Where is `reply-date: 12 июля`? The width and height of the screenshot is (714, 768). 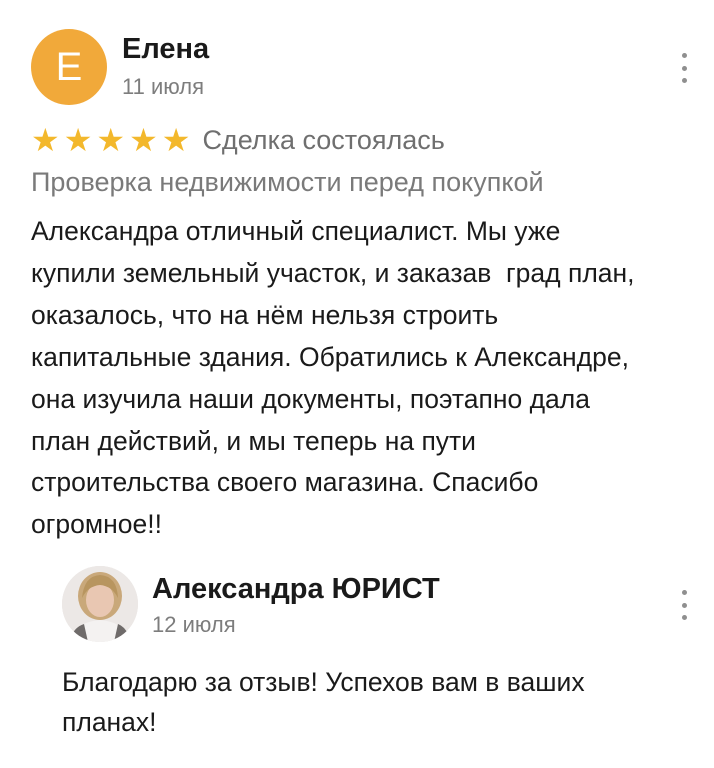
reply-date: 12 июля is located at coordinates (194, 624).